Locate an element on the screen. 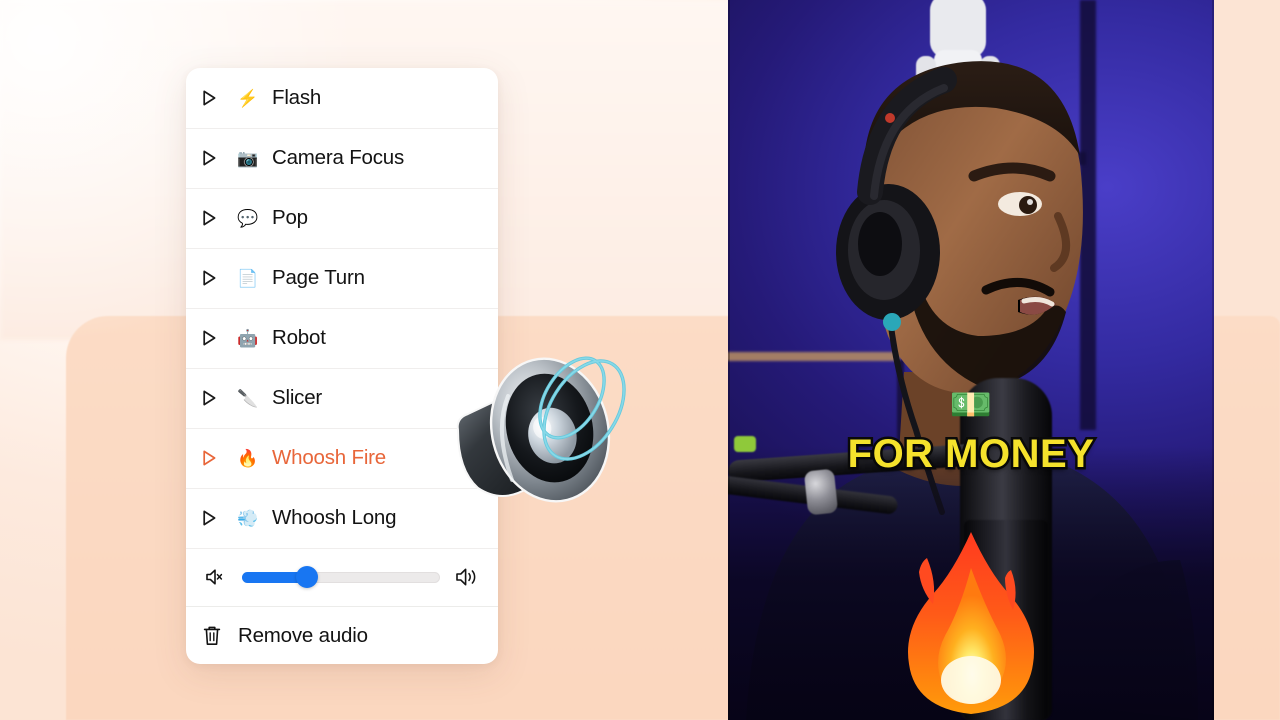  sound-item-page-turn: 📄 Page Turn is located at coordinates (342, 278).